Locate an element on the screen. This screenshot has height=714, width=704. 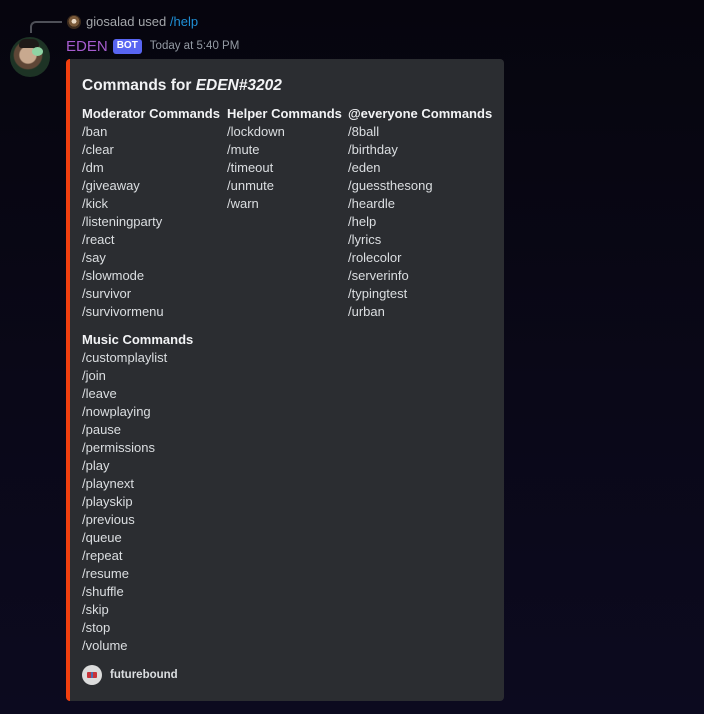
command-item: /urban is located at coordinates (366, 311).